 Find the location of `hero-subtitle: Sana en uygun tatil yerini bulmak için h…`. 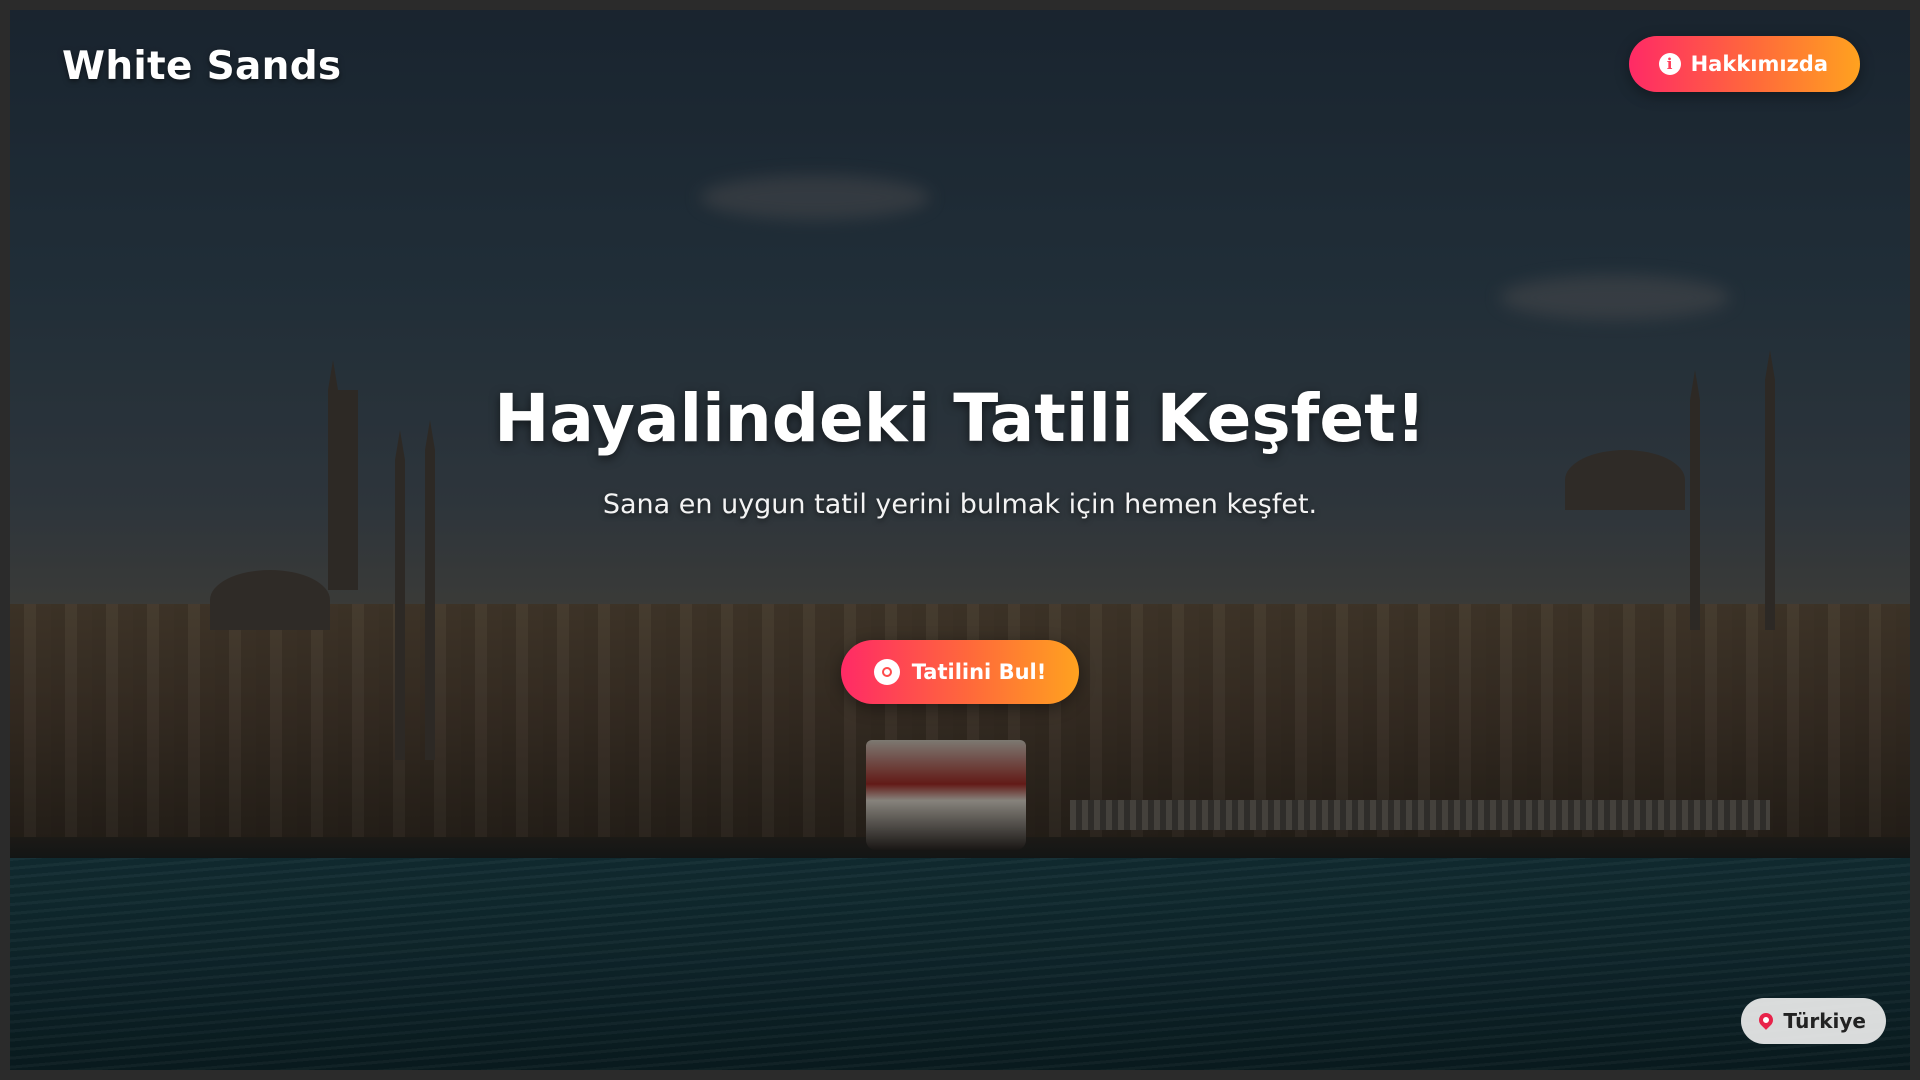

hero-subtitle: Sana en uygun tatil yerini bulmak için h… is located at coordinates (960, 504).